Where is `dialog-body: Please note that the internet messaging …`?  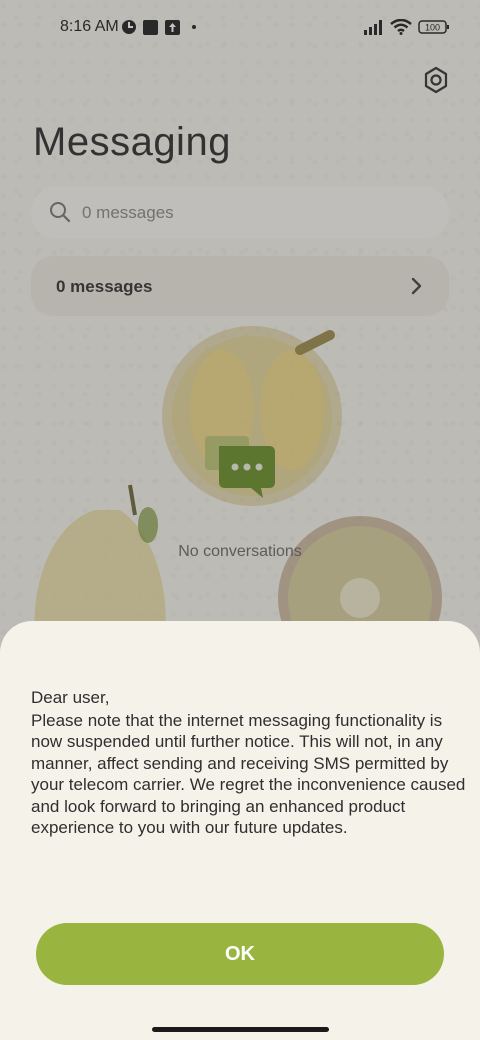
dialog-body: Please note that the internet messaging … is located at coordinates (248, 774).